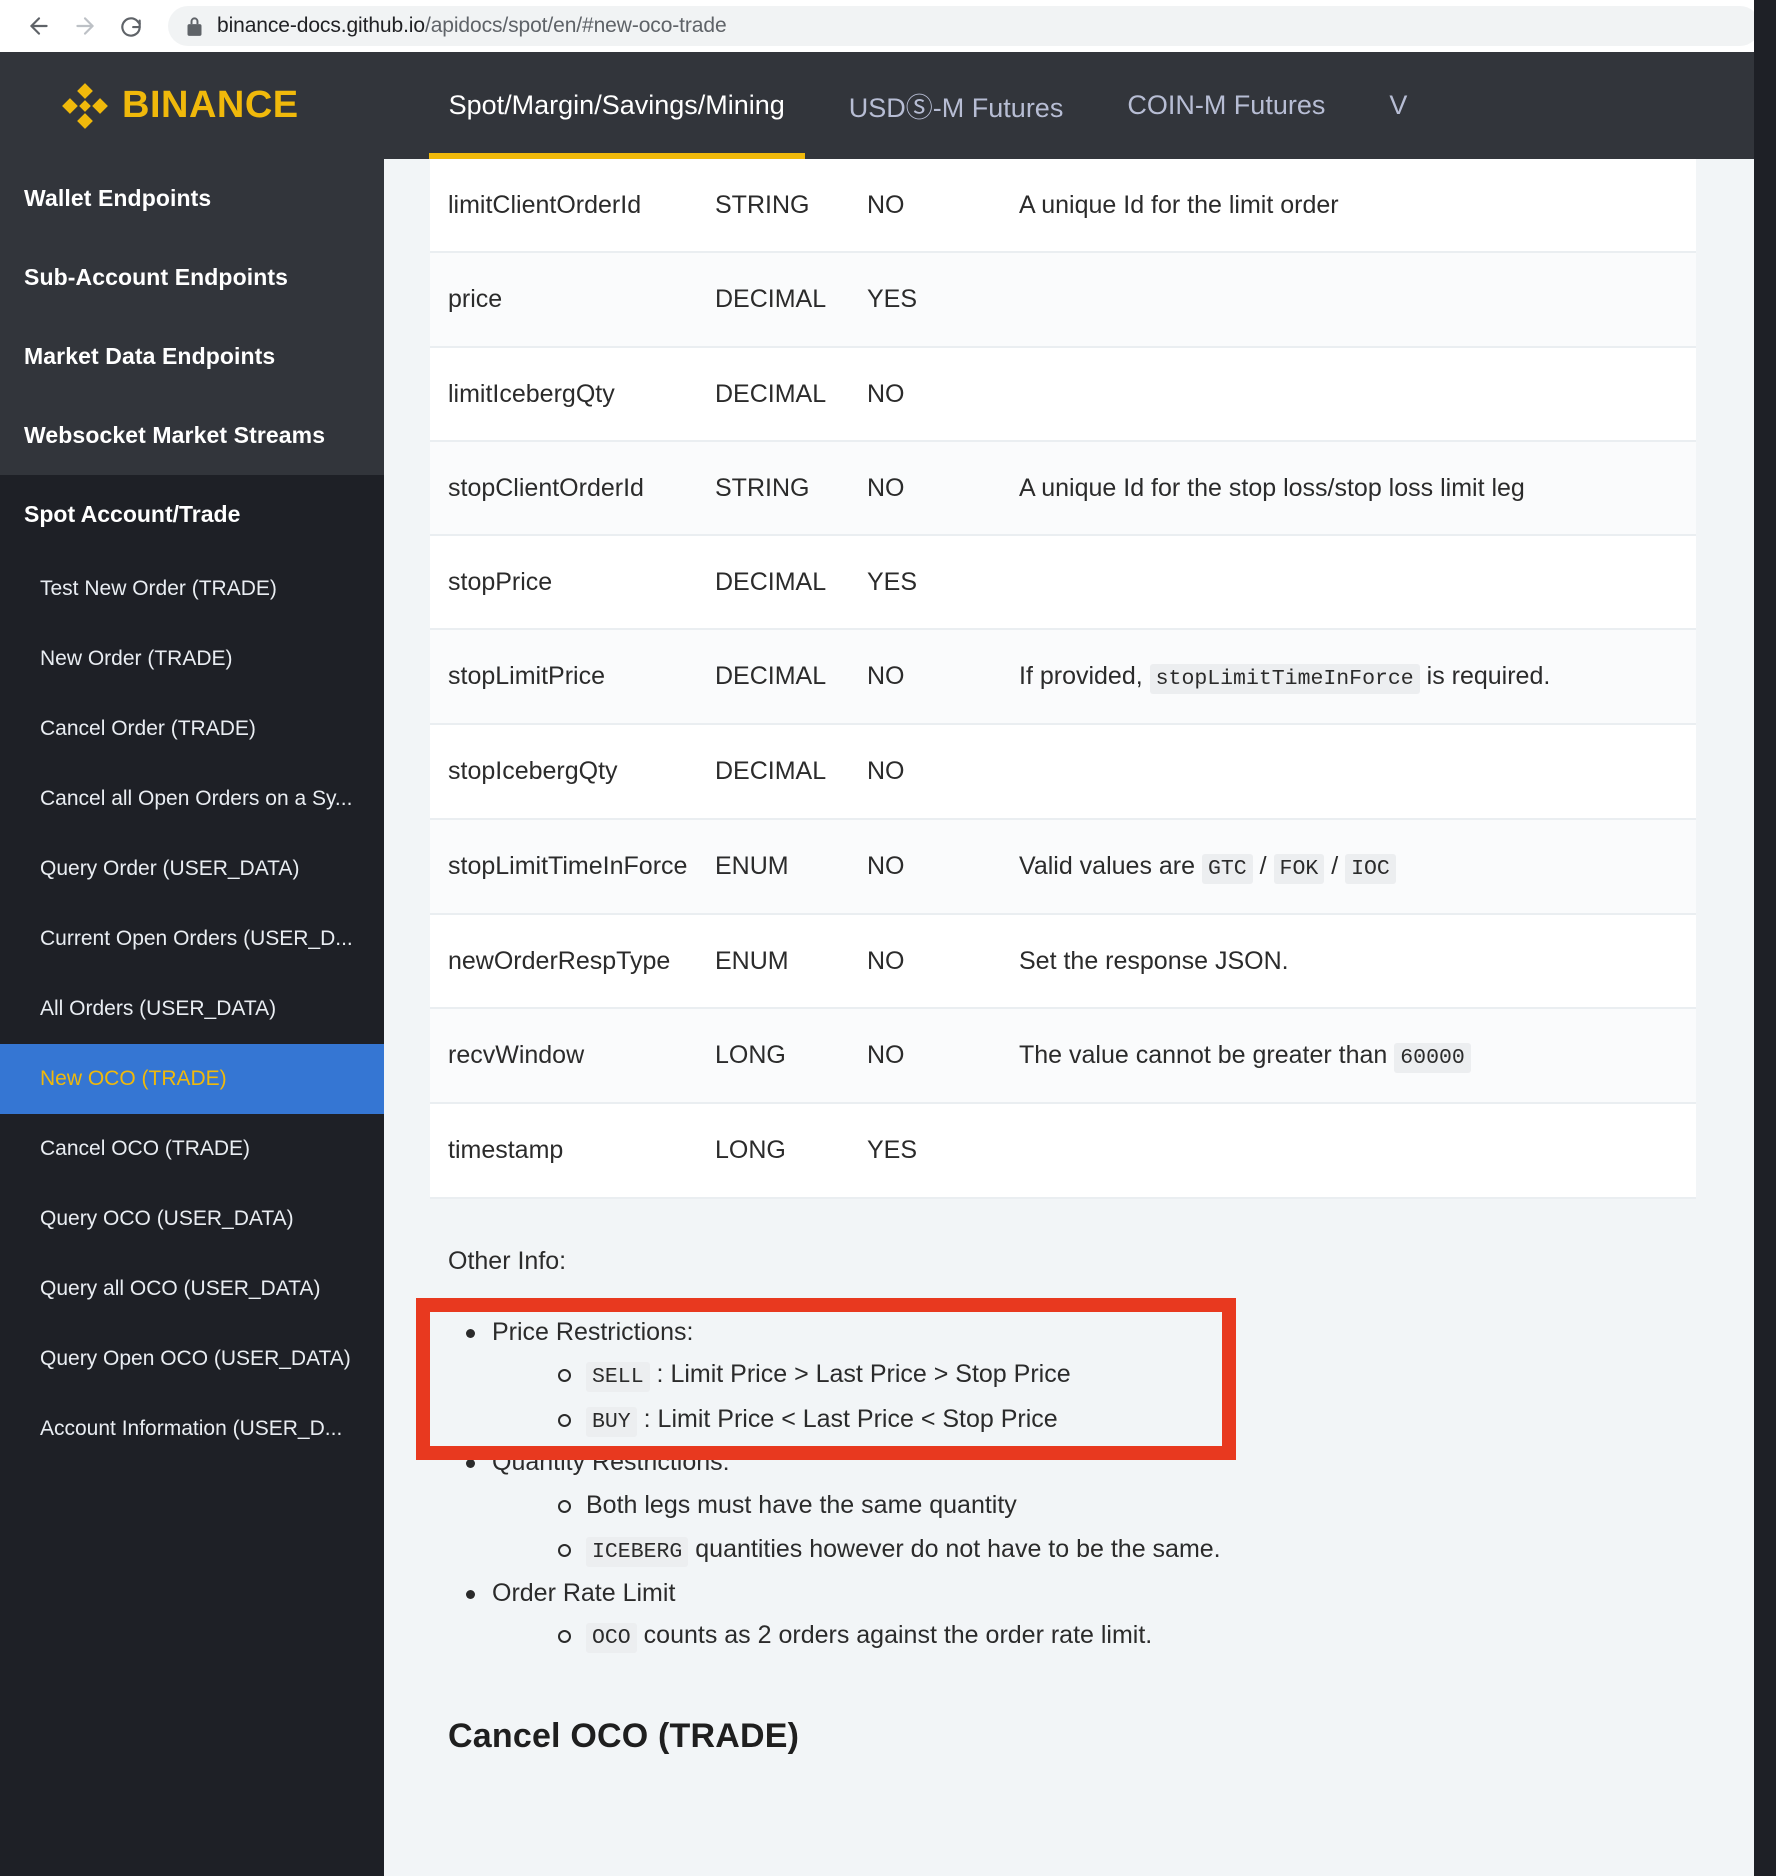  I want to click on inline-text: Valid values are, so click(1110, 865).